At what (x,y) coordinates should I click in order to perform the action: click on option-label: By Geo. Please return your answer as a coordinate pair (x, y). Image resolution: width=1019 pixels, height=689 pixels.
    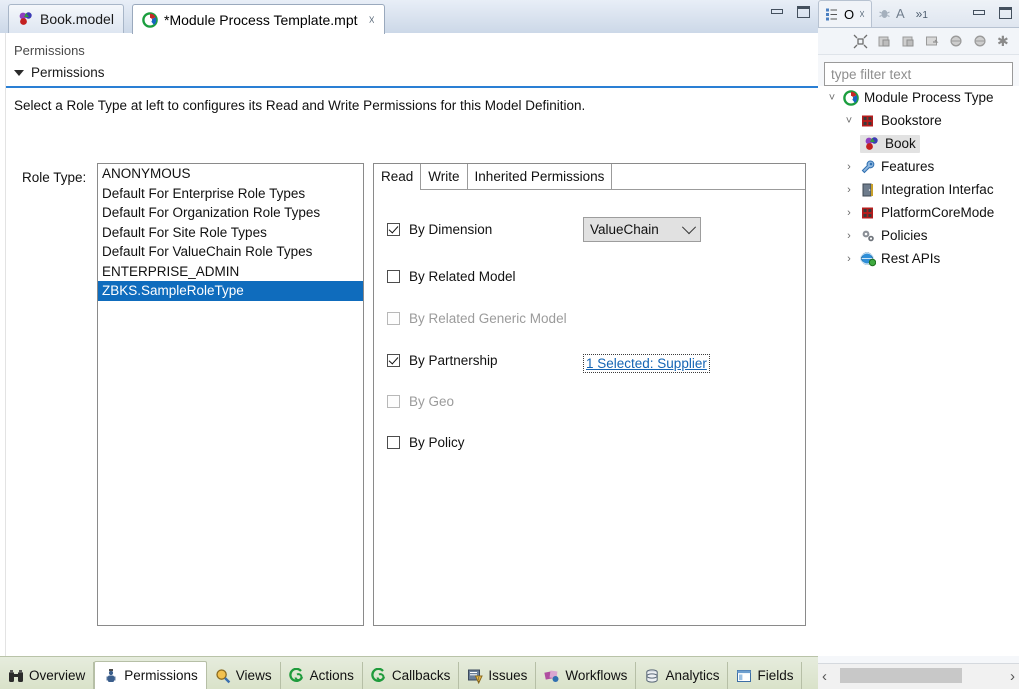
    Looking at the image, I should click on (432, 401).